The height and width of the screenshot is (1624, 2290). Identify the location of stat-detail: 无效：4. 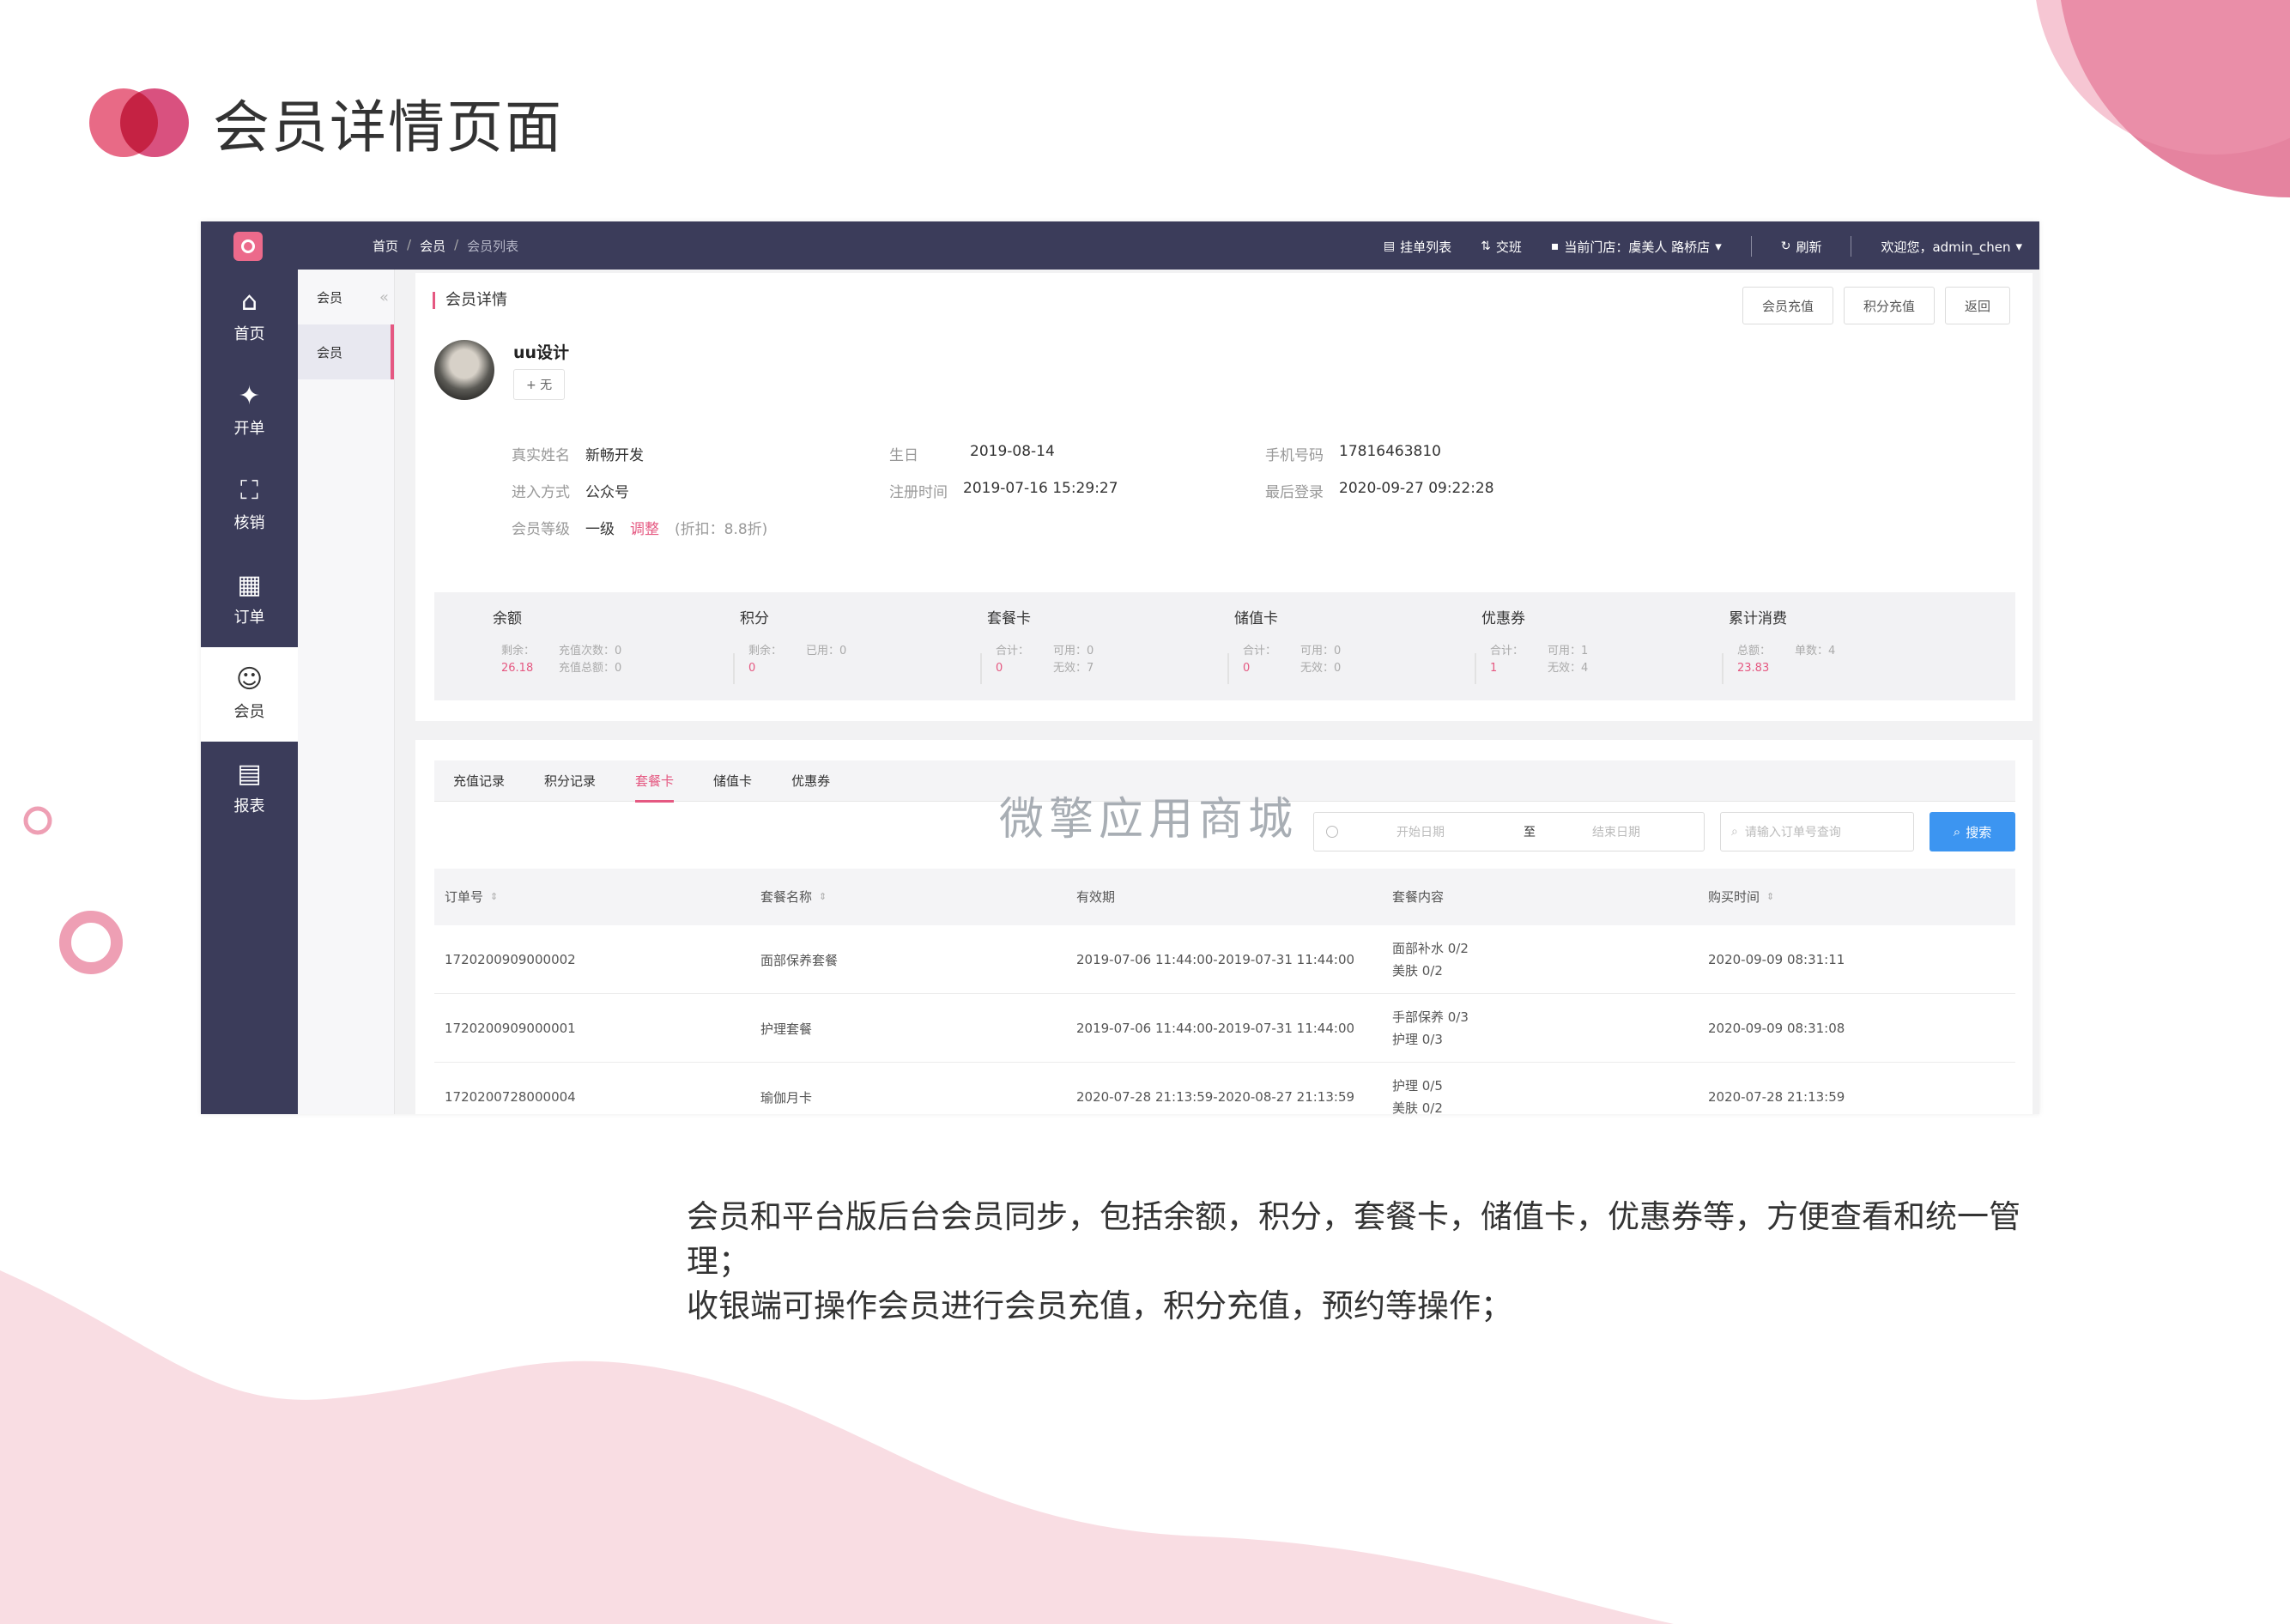
(1568, 668).